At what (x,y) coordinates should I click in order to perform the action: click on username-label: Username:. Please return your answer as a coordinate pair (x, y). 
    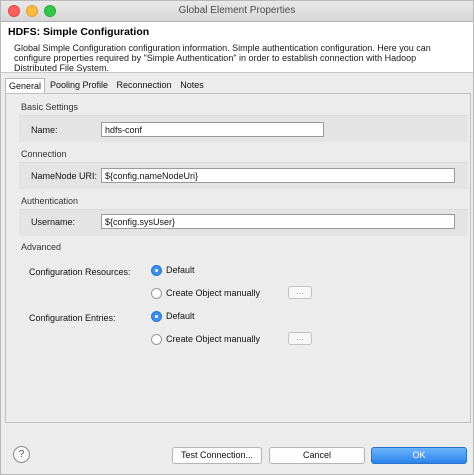
    Looking at the image, I should click on (53, 222).